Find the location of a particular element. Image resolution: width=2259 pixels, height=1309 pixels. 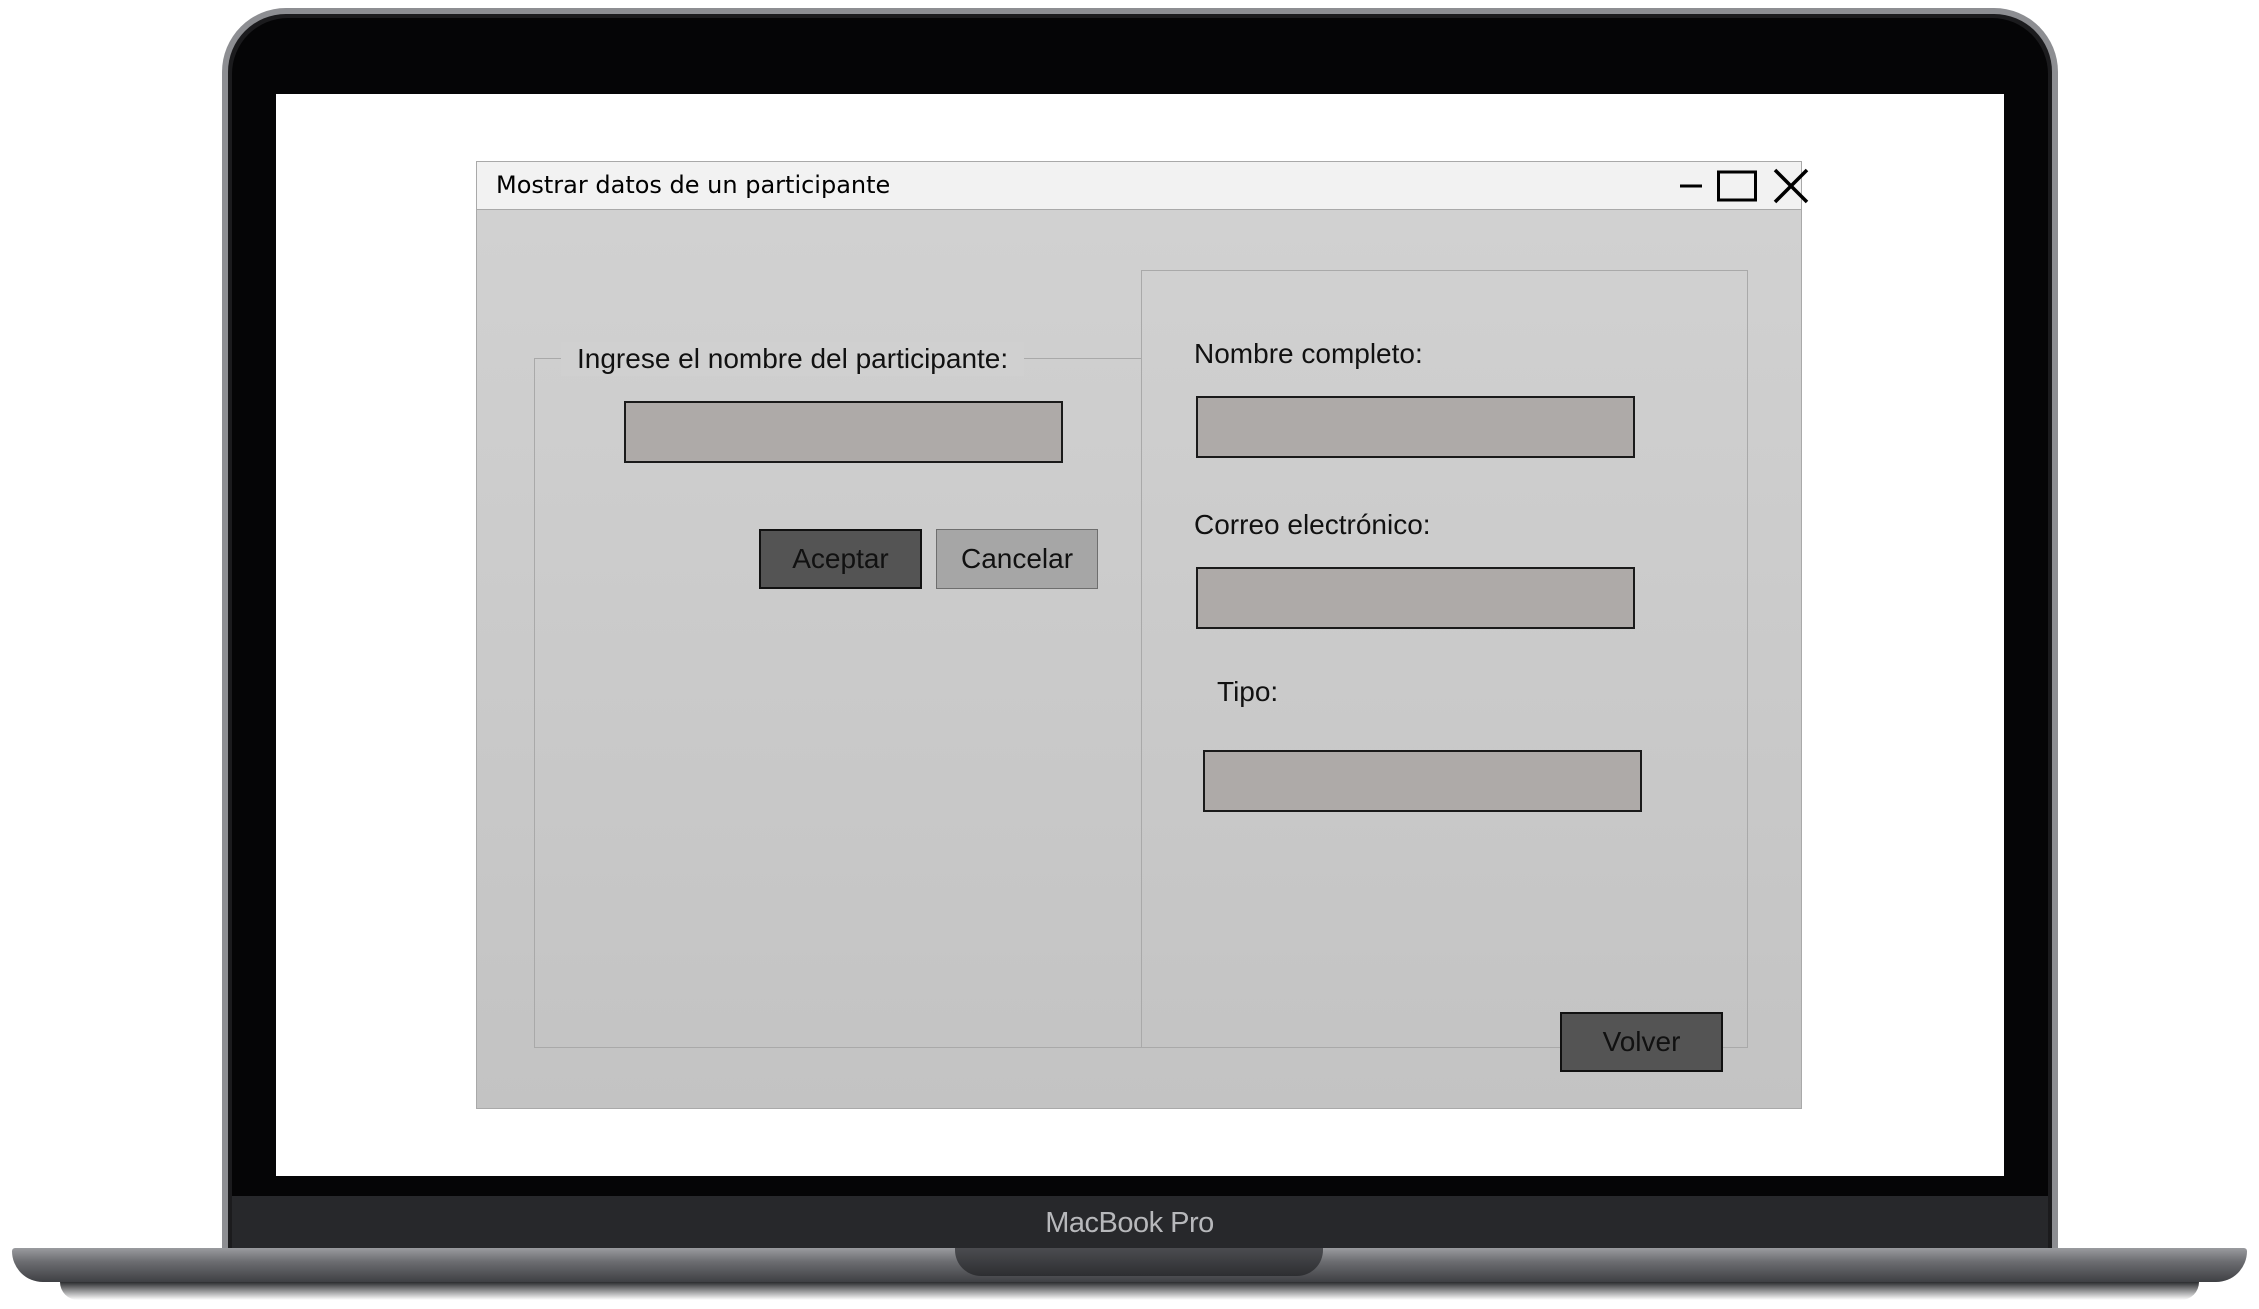

close-icon is located at coordinates (1791, 186).